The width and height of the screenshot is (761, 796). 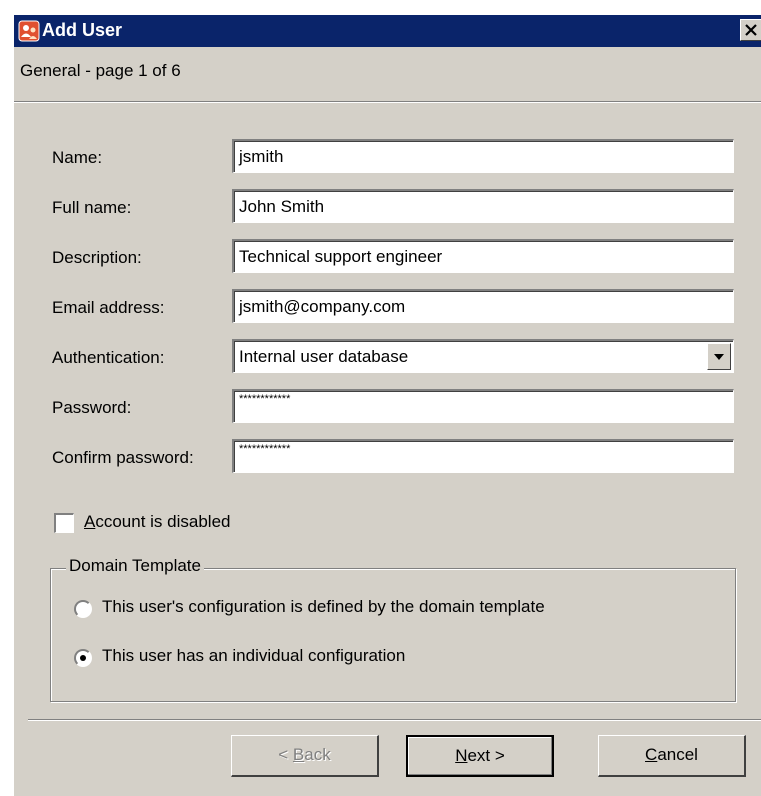 What do you see at coordinates (97, 257) in the screenshot?
I see `description-label: Description:` at bounding box center [97, 257].